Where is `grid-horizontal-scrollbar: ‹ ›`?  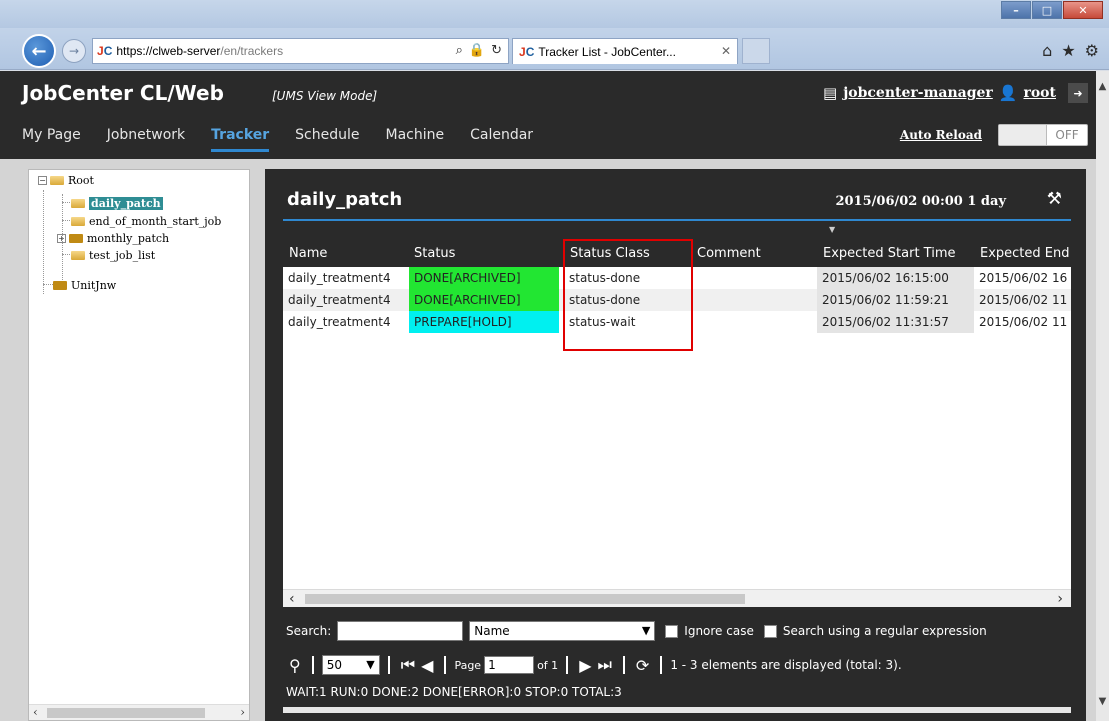
grid-horizontal-scrollbar: ‹ › is located at coordinates (677, 598).